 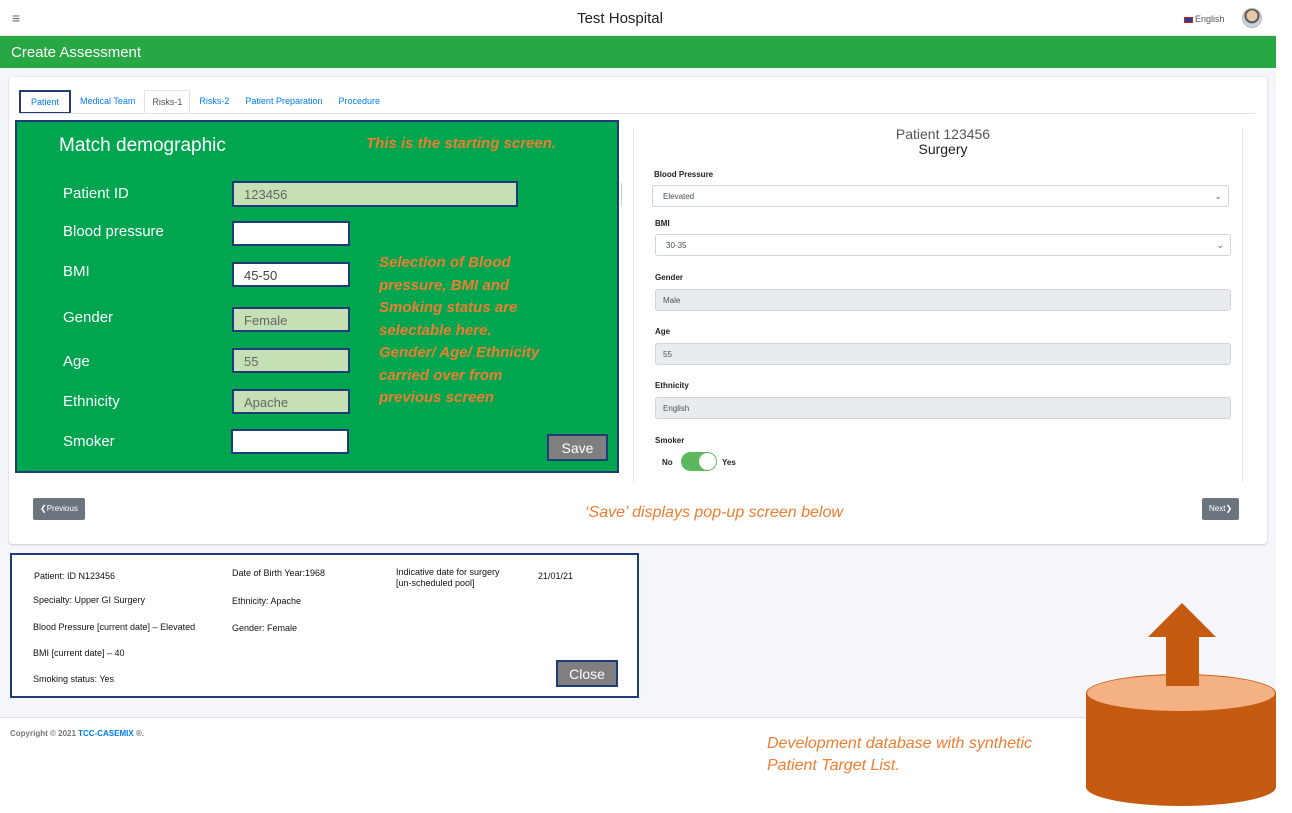 What do you see at coordinates (279, 573) in the screenshot?
I see `popup-dob: Date of Birth Year:1968` at bounding box center [279, 573].